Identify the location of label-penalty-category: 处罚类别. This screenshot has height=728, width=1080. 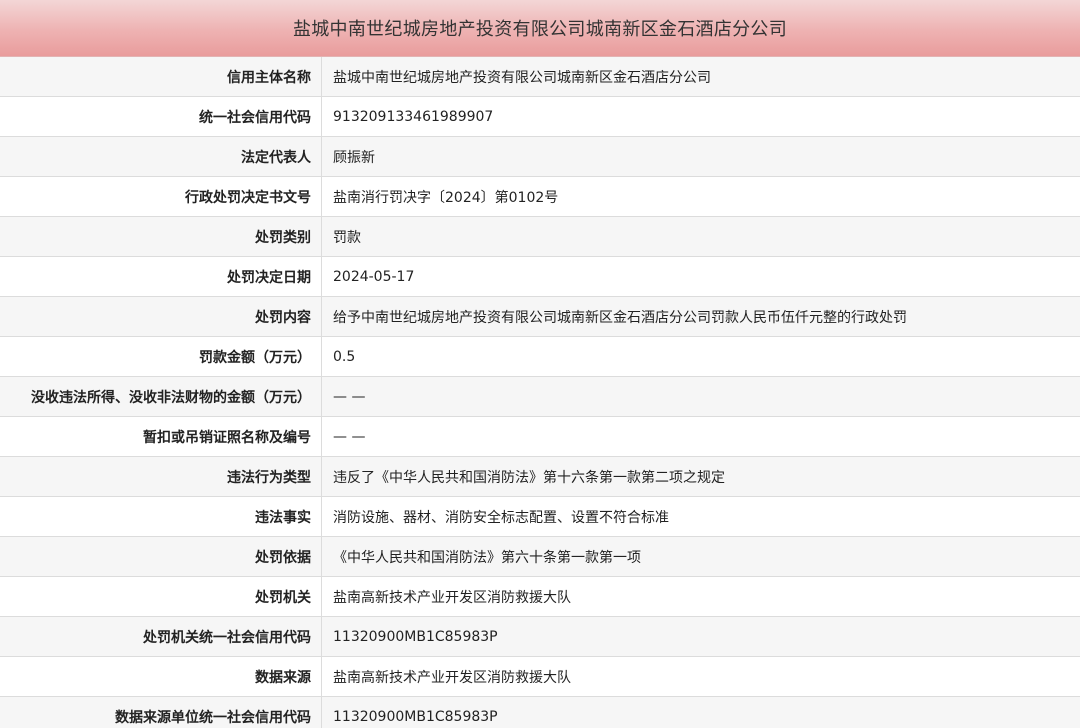
(161, 236).